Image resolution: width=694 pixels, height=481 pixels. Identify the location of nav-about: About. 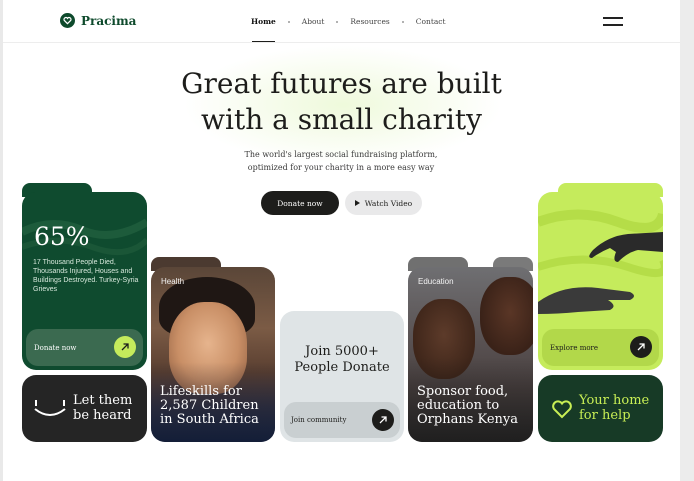
(313, 21).